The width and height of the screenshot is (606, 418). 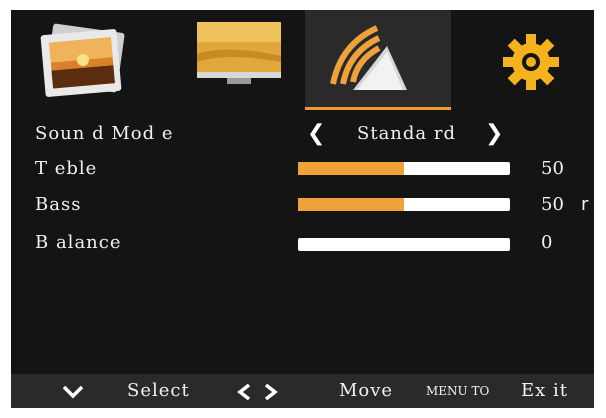 I want to click on sound-mode-value: Standa rd, so click(x=406, y=133).